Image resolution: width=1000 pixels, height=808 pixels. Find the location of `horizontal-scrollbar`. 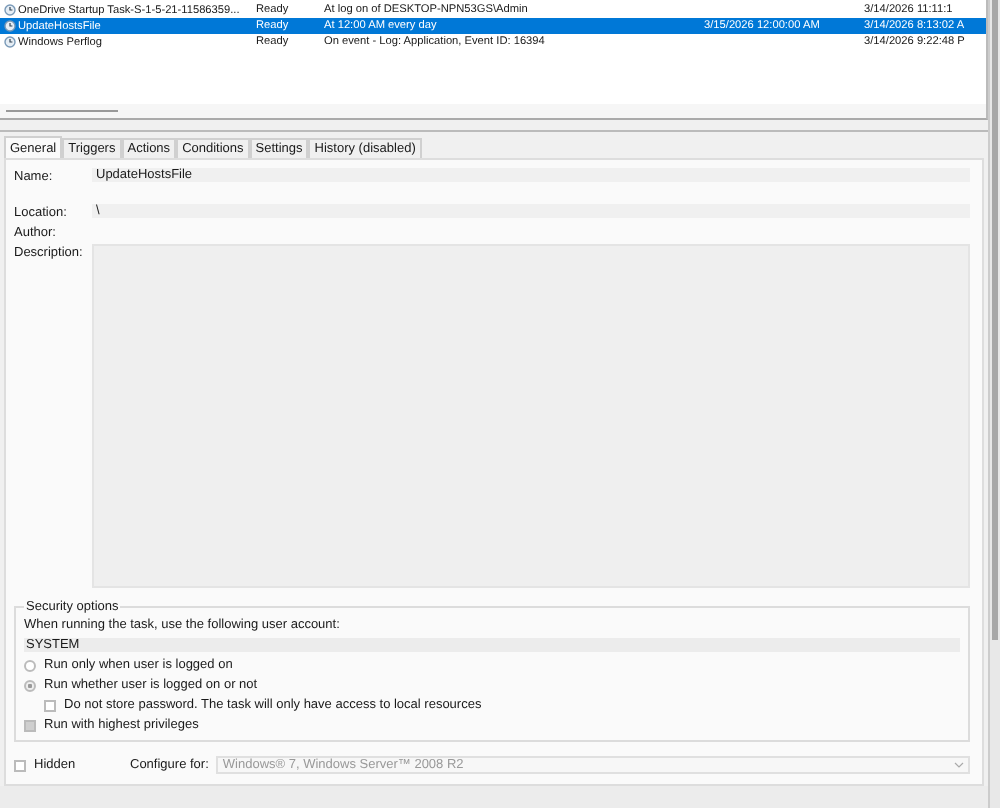

horizontal-scrollbar is located at coordinates (494, 112).